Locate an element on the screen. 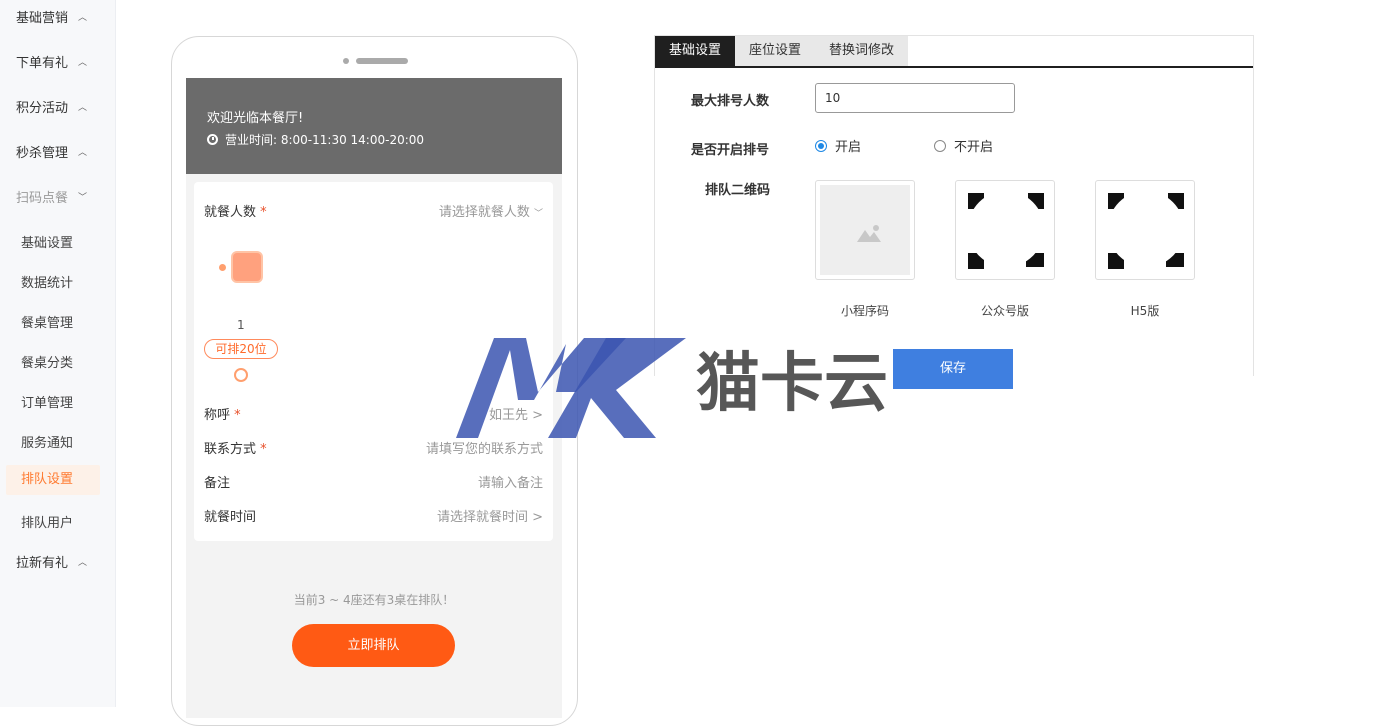  remark-input: 请输入备注 is located at coordinates (510, 481).